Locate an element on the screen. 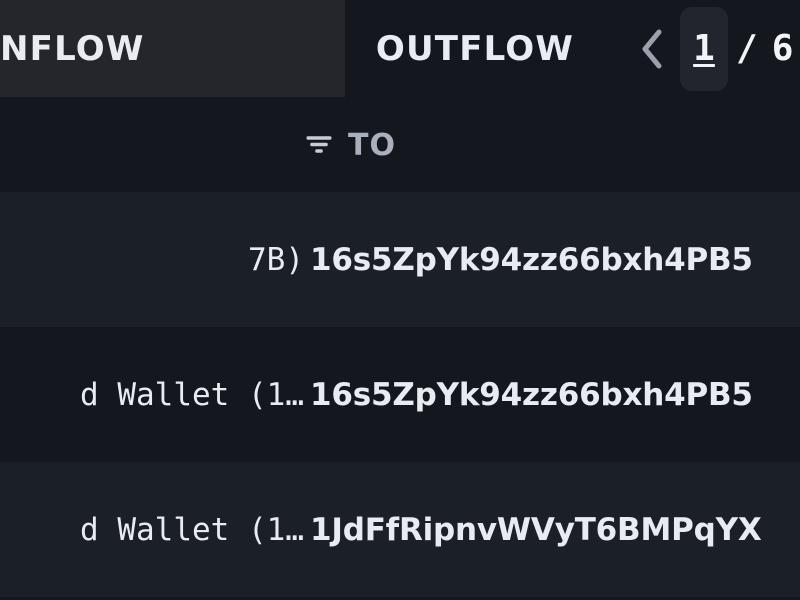  column-header-to: TO is located at coordinates (350, 145).